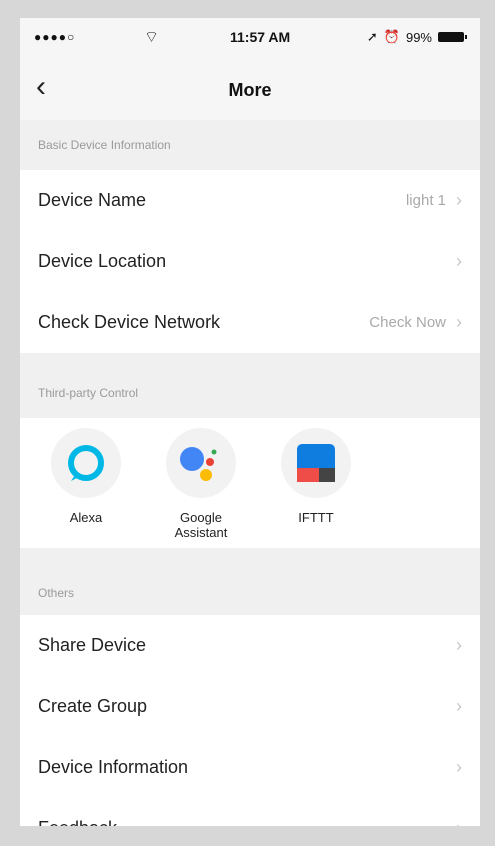 The height and width of the screenshot is (846, 495). I want to click on create-group-row: Create Group ›, so click(250, 706).